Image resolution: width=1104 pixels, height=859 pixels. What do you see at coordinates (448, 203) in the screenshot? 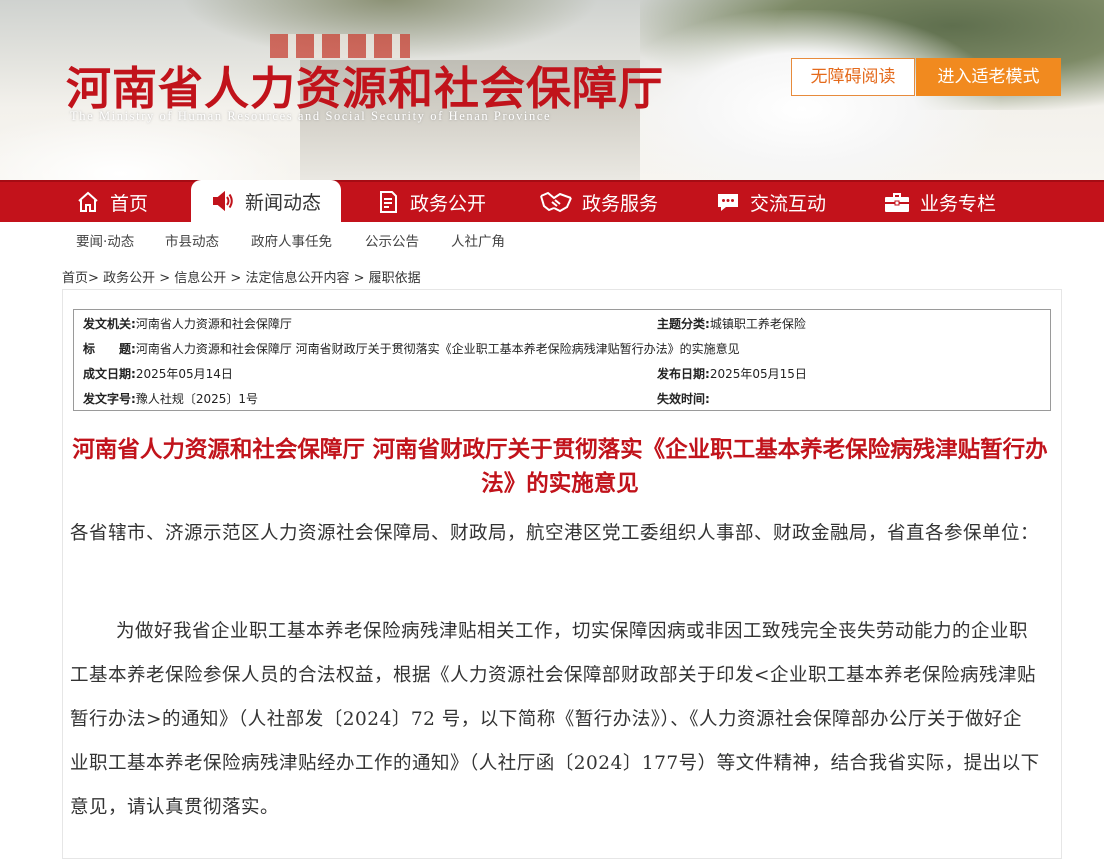
I see `nav-item-label: 政务公开` at bounding box center [448, 203].